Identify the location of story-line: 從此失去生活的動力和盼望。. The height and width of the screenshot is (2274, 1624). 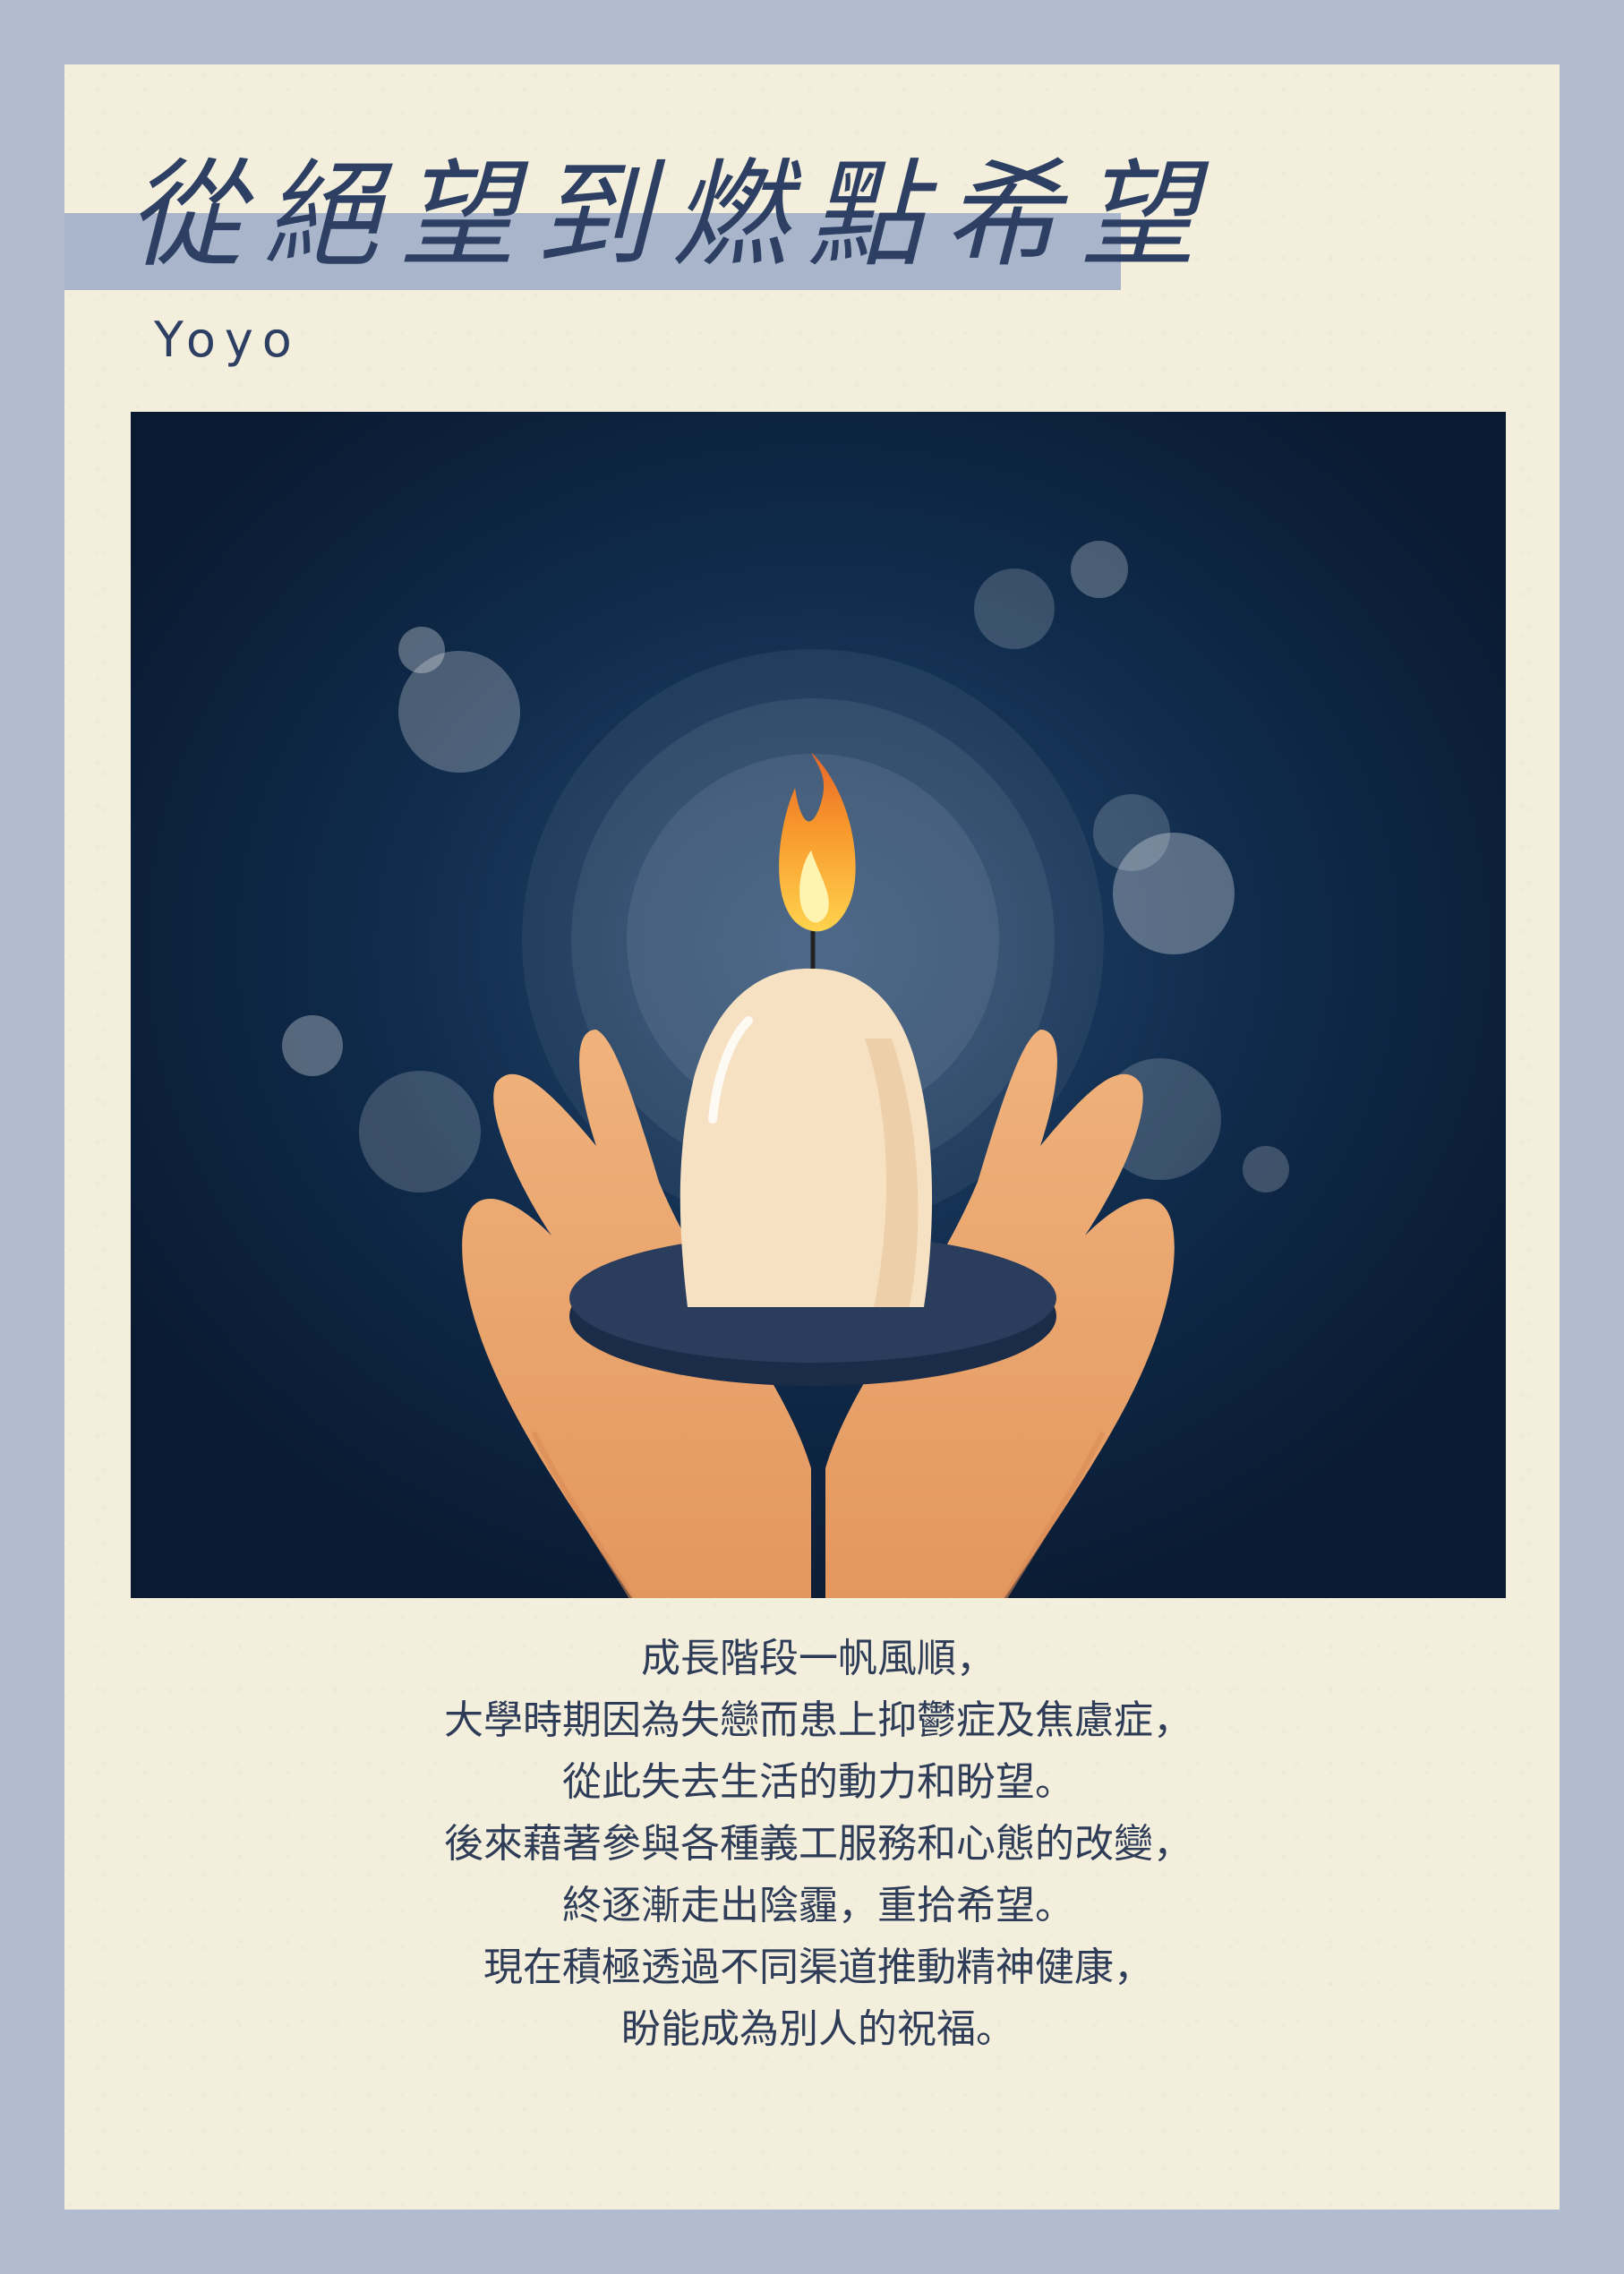
(818, 1782).